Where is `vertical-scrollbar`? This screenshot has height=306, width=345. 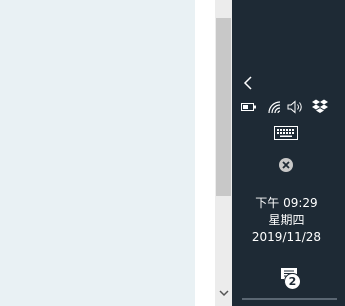
vertical-scrollbar is located at coordinates (223, 153).